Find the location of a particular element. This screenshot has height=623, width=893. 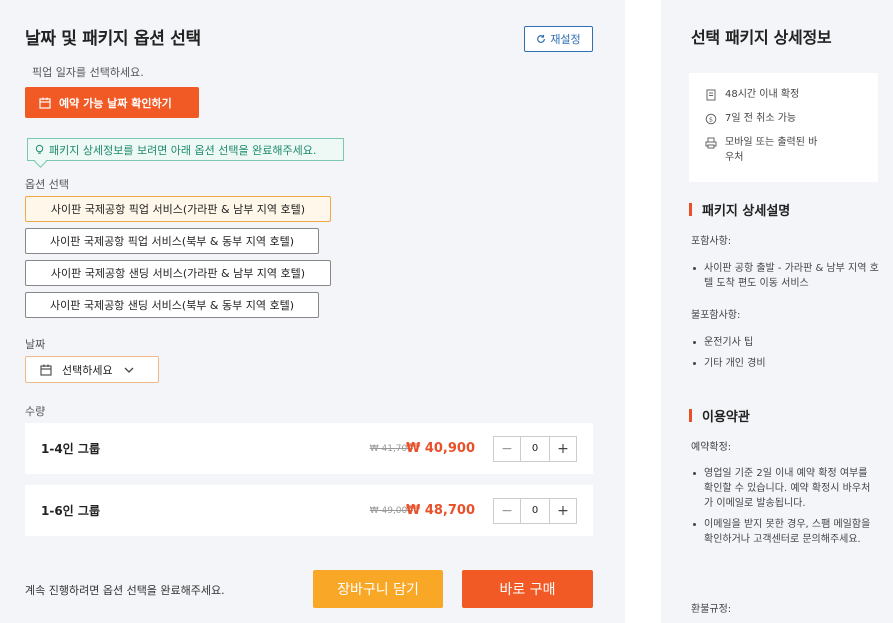

heading-text: 패키지 상세설명 is located at coordinates (746, 211).